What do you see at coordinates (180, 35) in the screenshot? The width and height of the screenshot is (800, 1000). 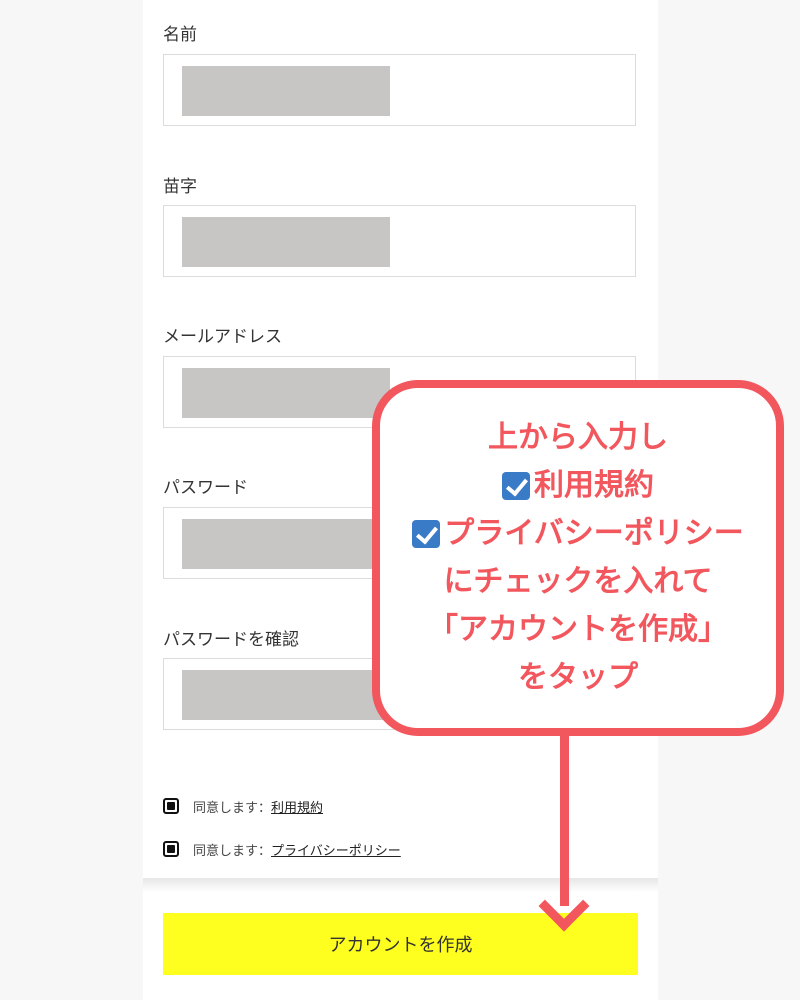 I see `first-name-label: 名前` at bounding box center [180, 35].